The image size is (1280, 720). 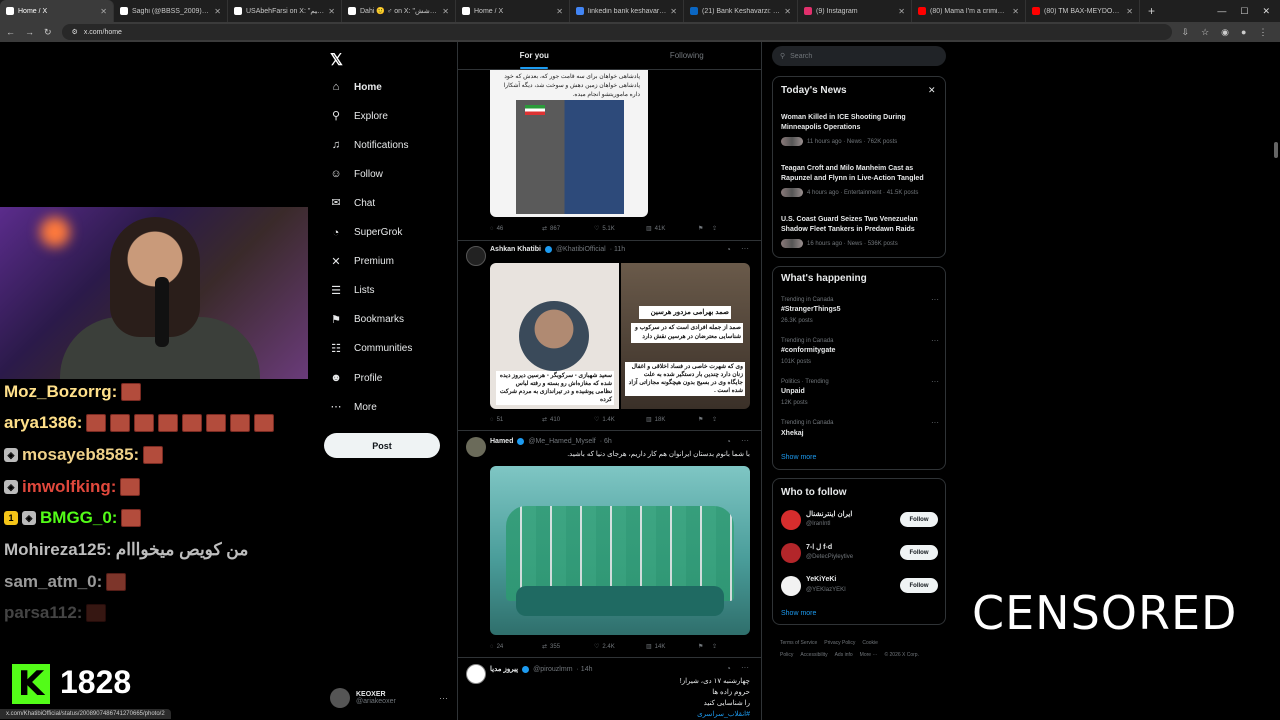 What do you see at coordinates (813, 655) in the screenshot?
I see `footer-link: Accessibility` at bounding box center [813, 655].